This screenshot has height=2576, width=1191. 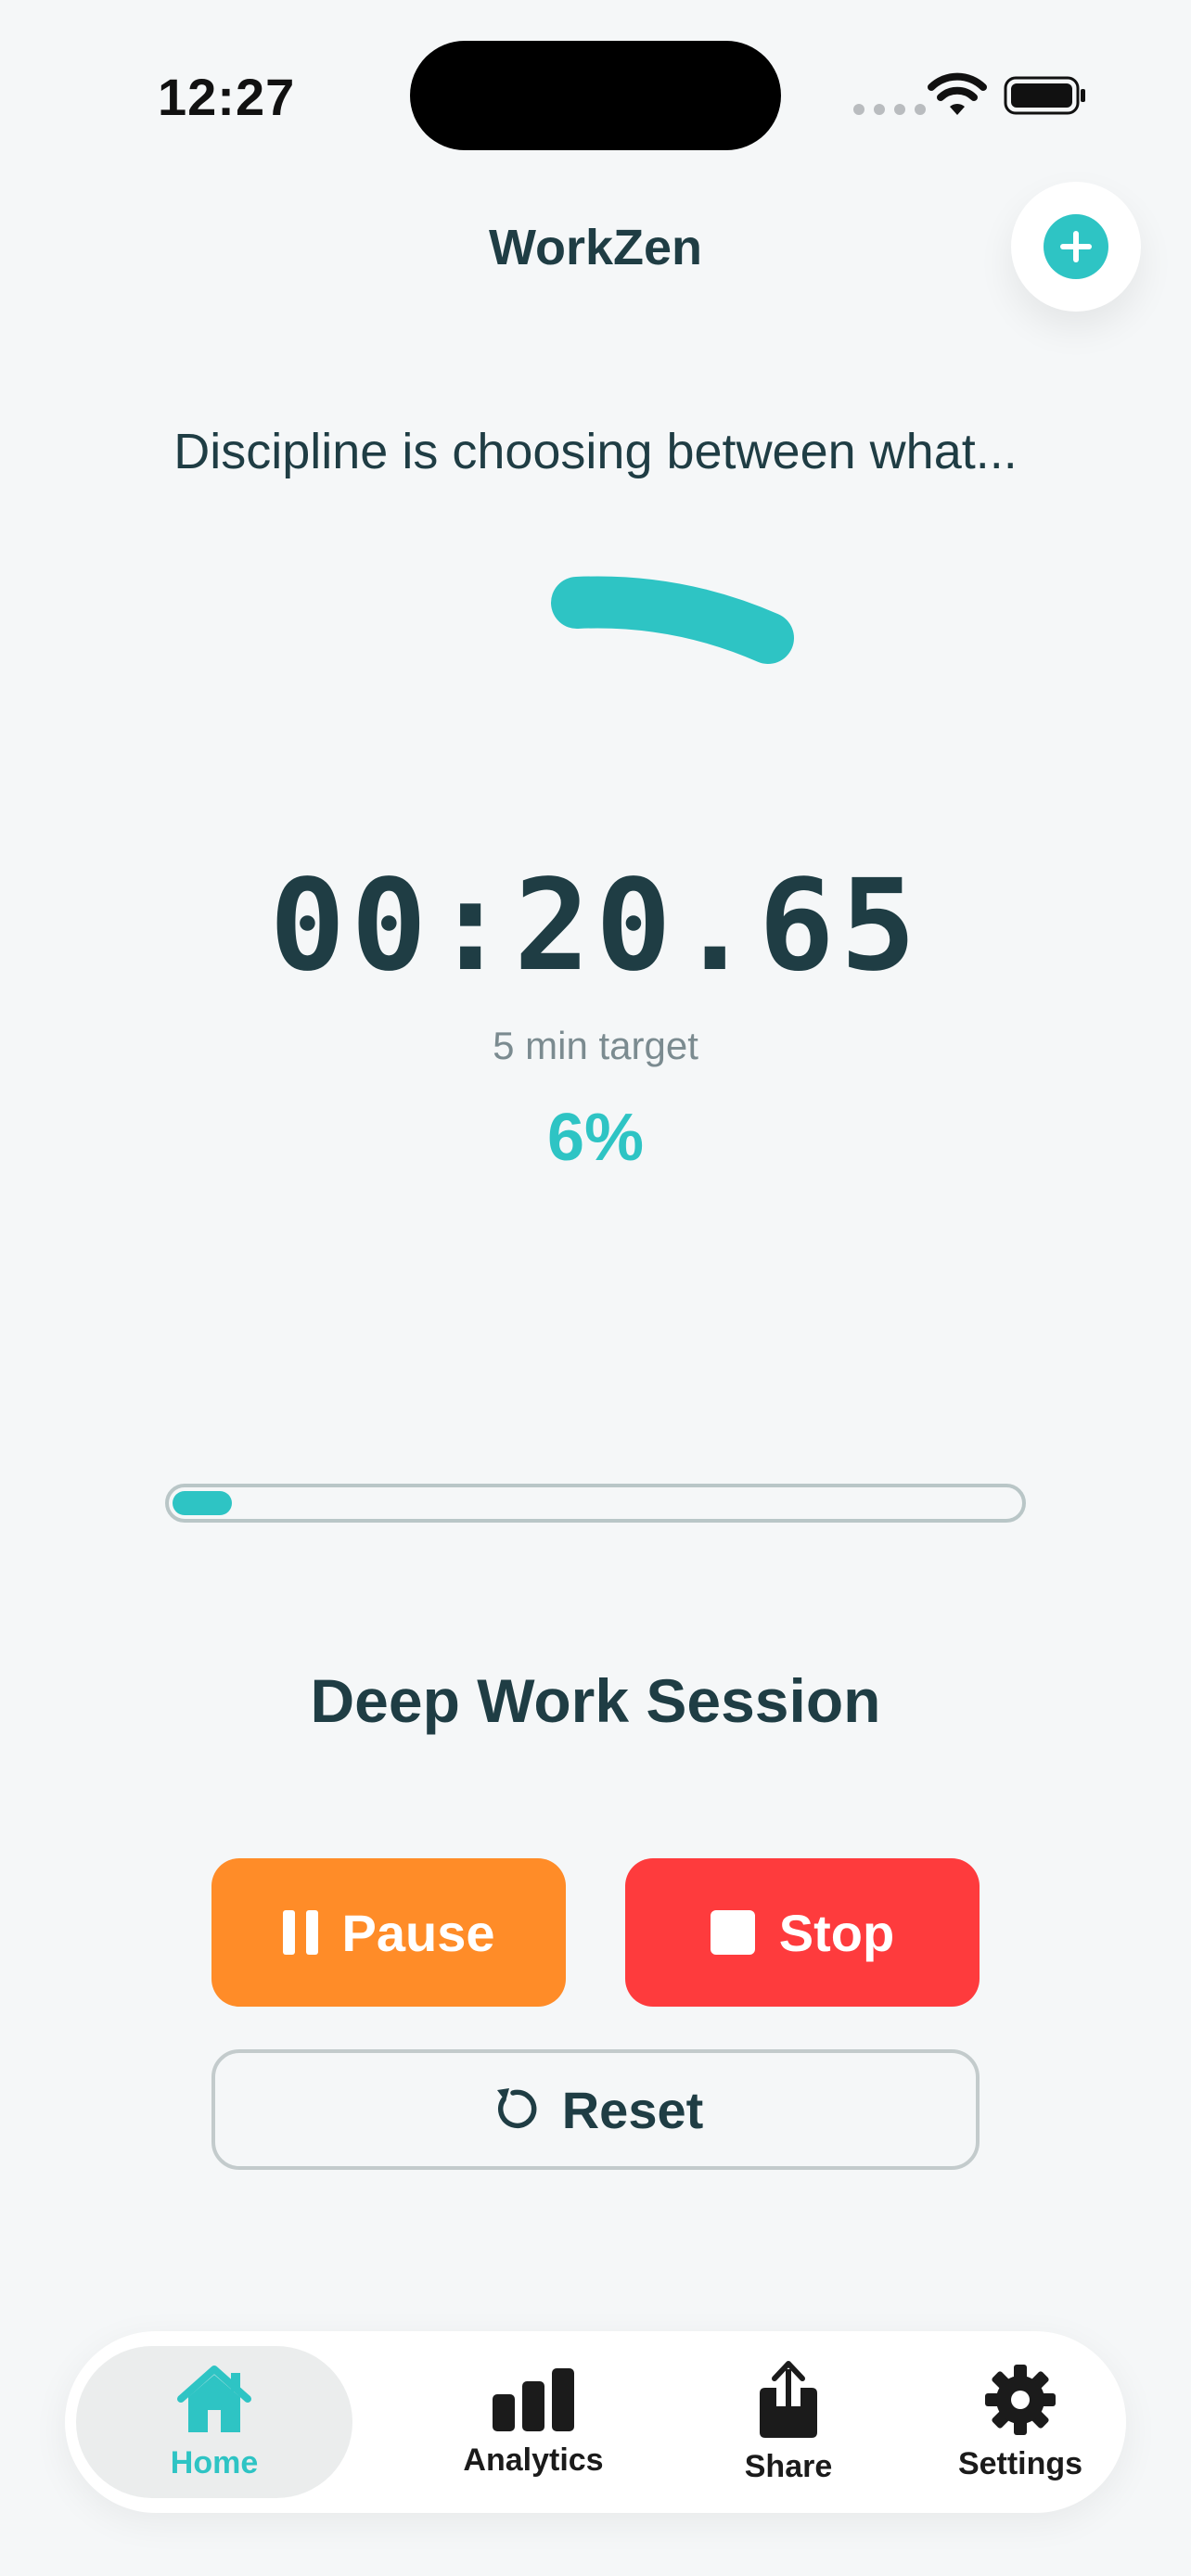 I want to click on battery-icon, so click(x=1044, y=95).